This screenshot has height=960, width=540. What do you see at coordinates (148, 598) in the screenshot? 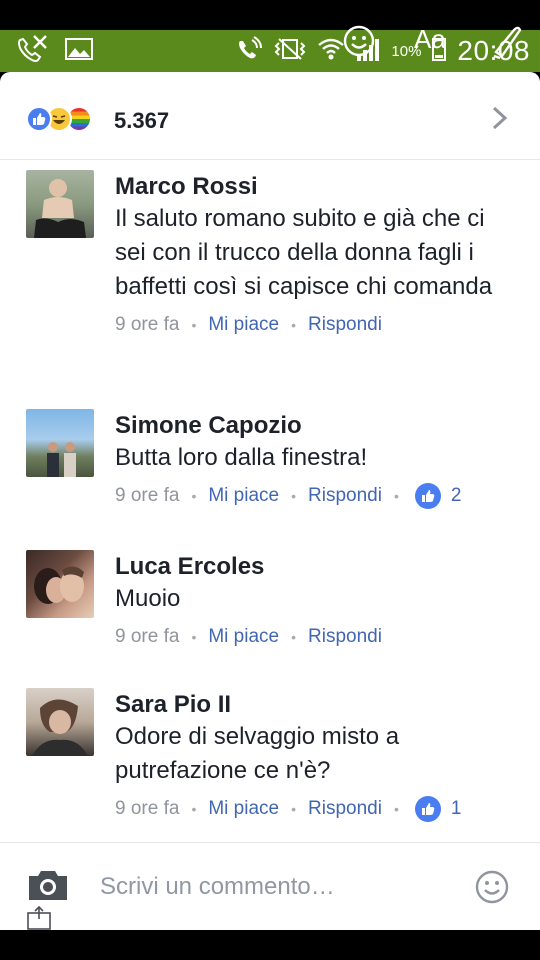
I see `comment-text: Muoio` at bounding box center [148, 598].